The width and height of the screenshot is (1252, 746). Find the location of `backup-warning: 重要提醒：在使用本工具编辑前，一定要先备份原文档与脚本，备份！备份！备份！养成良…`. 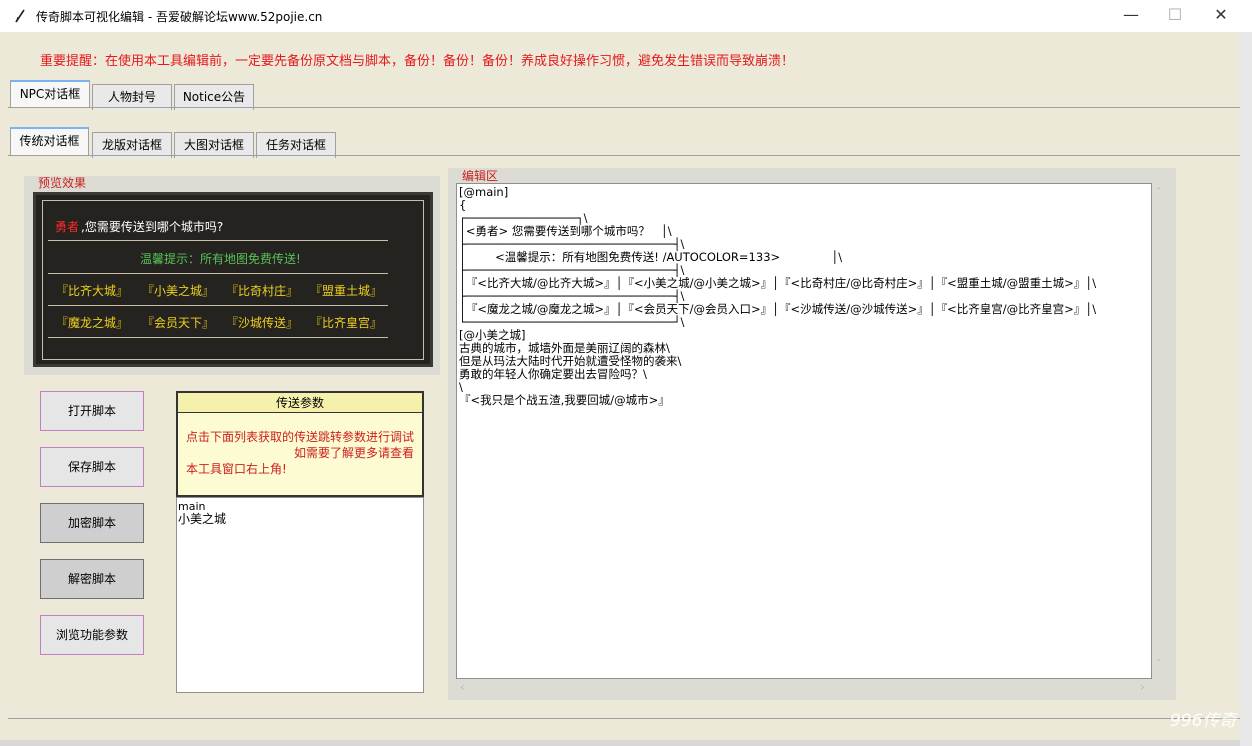

backup-warning: 重要提醒：在使用本工具编辑前，一定要先备份原文档与脚本，备份！备份！备份！养成良… is located at coordinates (417, 61).